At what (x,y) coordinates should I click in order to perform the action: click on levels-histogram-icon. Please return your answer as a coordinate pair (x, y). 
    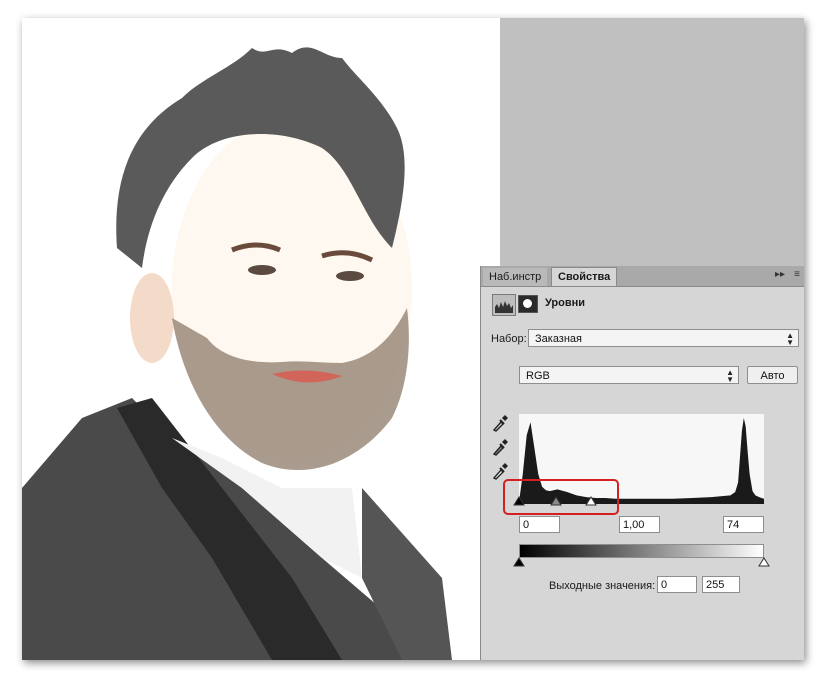
    Looking at the image, I should click on (504, 305).